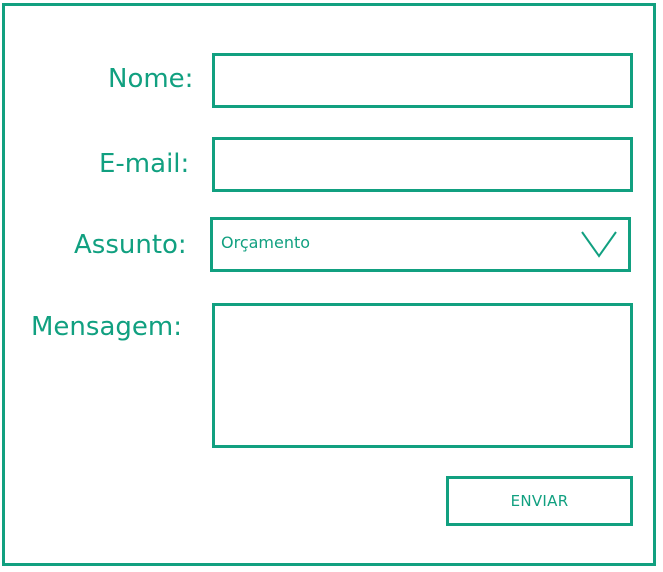  What do you see at coordinates (420, 244) in the screenshot?
I see `subject-select: Orçamento` at bounding box center [420, 244].